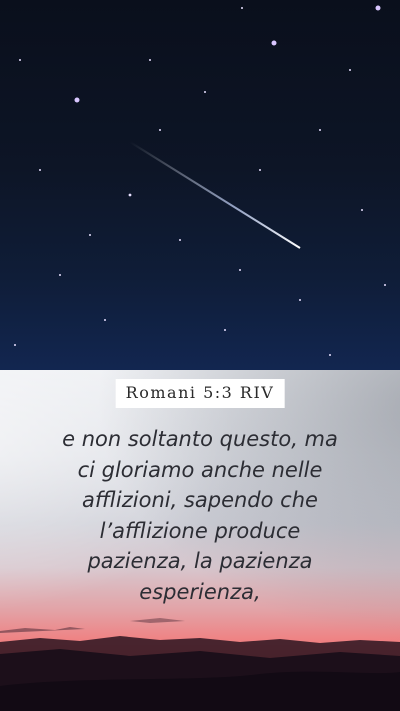 This screenshot has height=711, width=400. I want to click on verse-line: e non soltanto questo, ma, so click(200, 439).